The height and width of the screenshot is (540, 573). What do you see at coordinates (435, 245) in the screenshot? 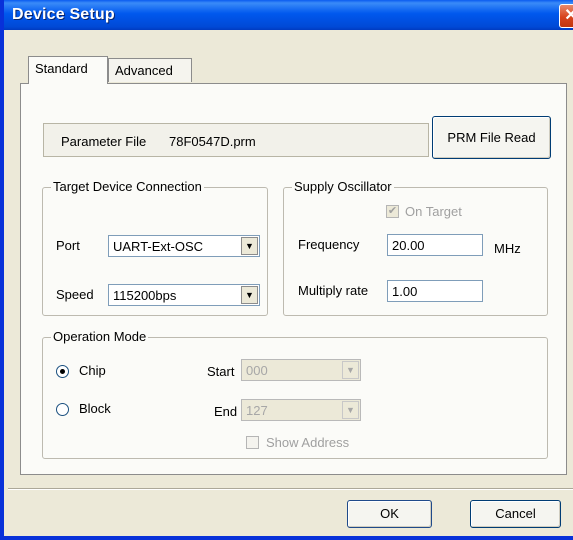
I see `frequency-input: 20.00` at bounding box center [435, 245].